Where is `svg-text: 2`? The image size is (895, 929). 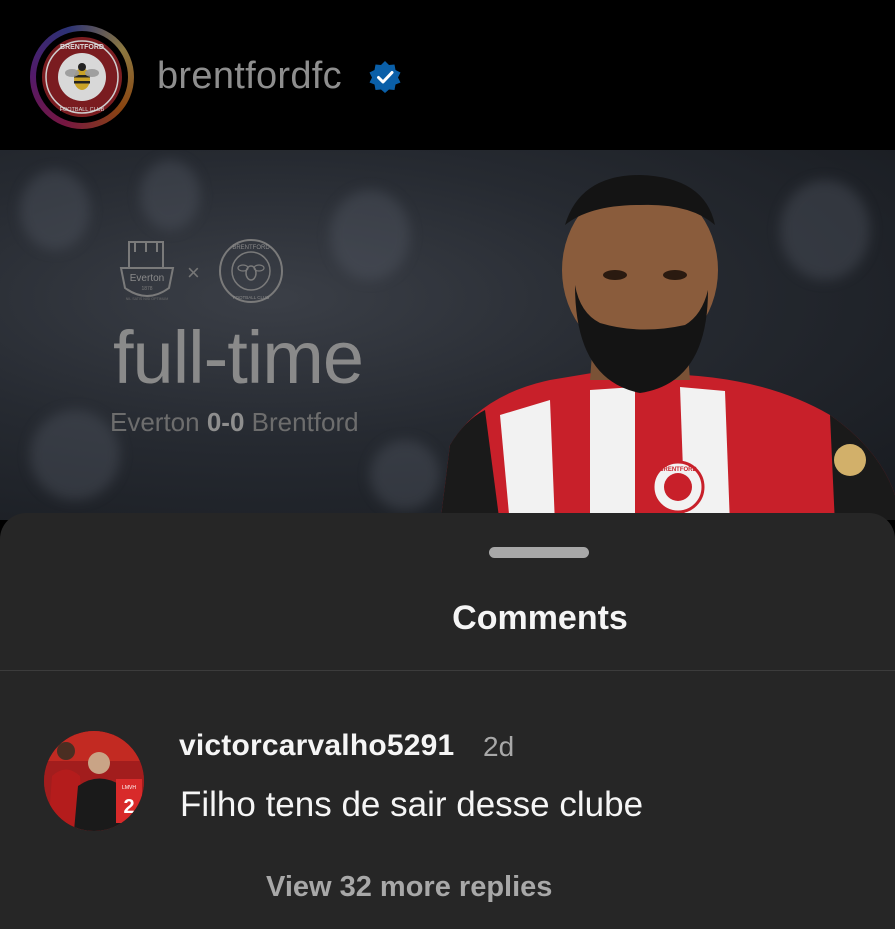
svg-text: 2 is located at coordinates (128, 807).